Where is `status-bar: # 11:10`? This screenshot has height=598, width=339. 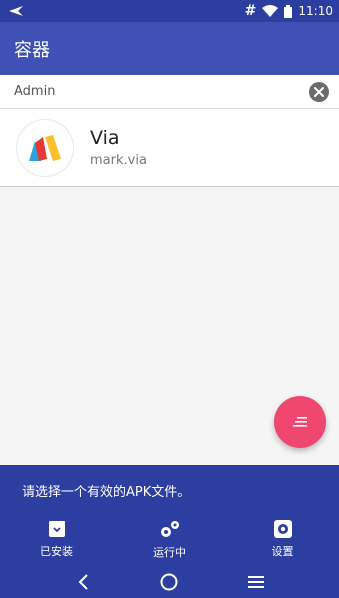
status-bar: # 11:10 is located at coordinates (169, 11).